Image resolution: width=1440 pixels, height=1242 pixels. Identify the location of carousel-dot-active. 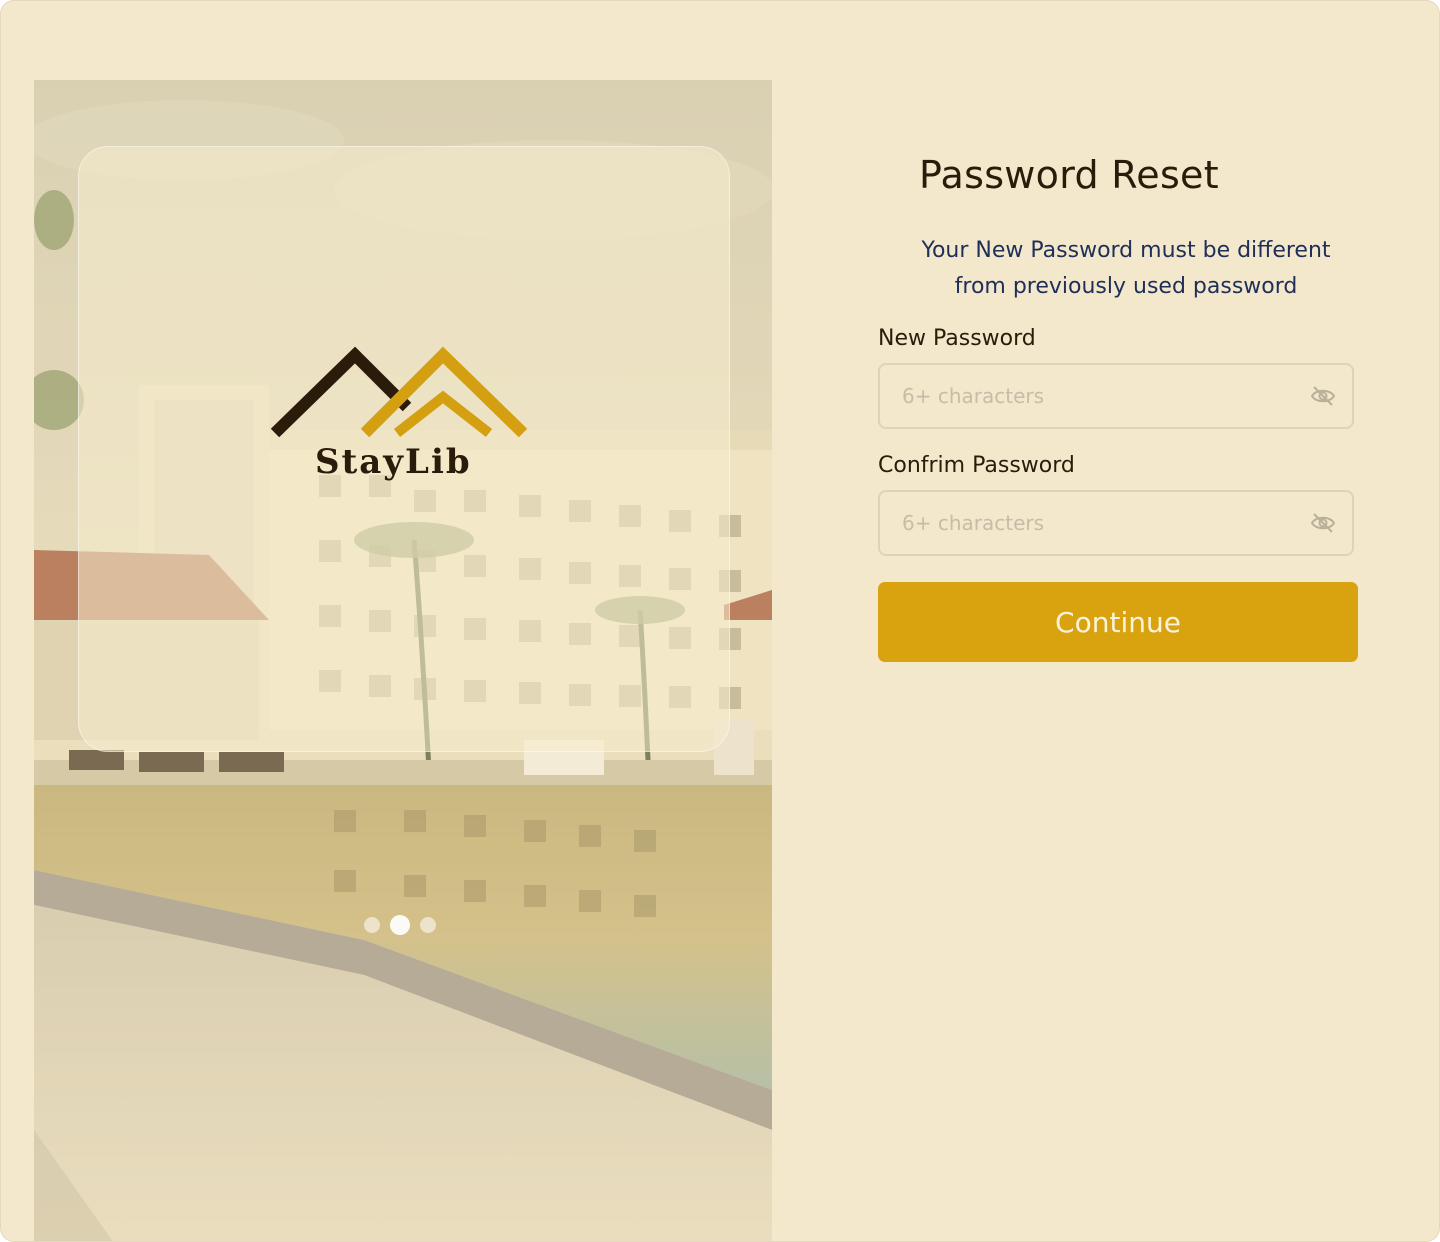
(400, 925).